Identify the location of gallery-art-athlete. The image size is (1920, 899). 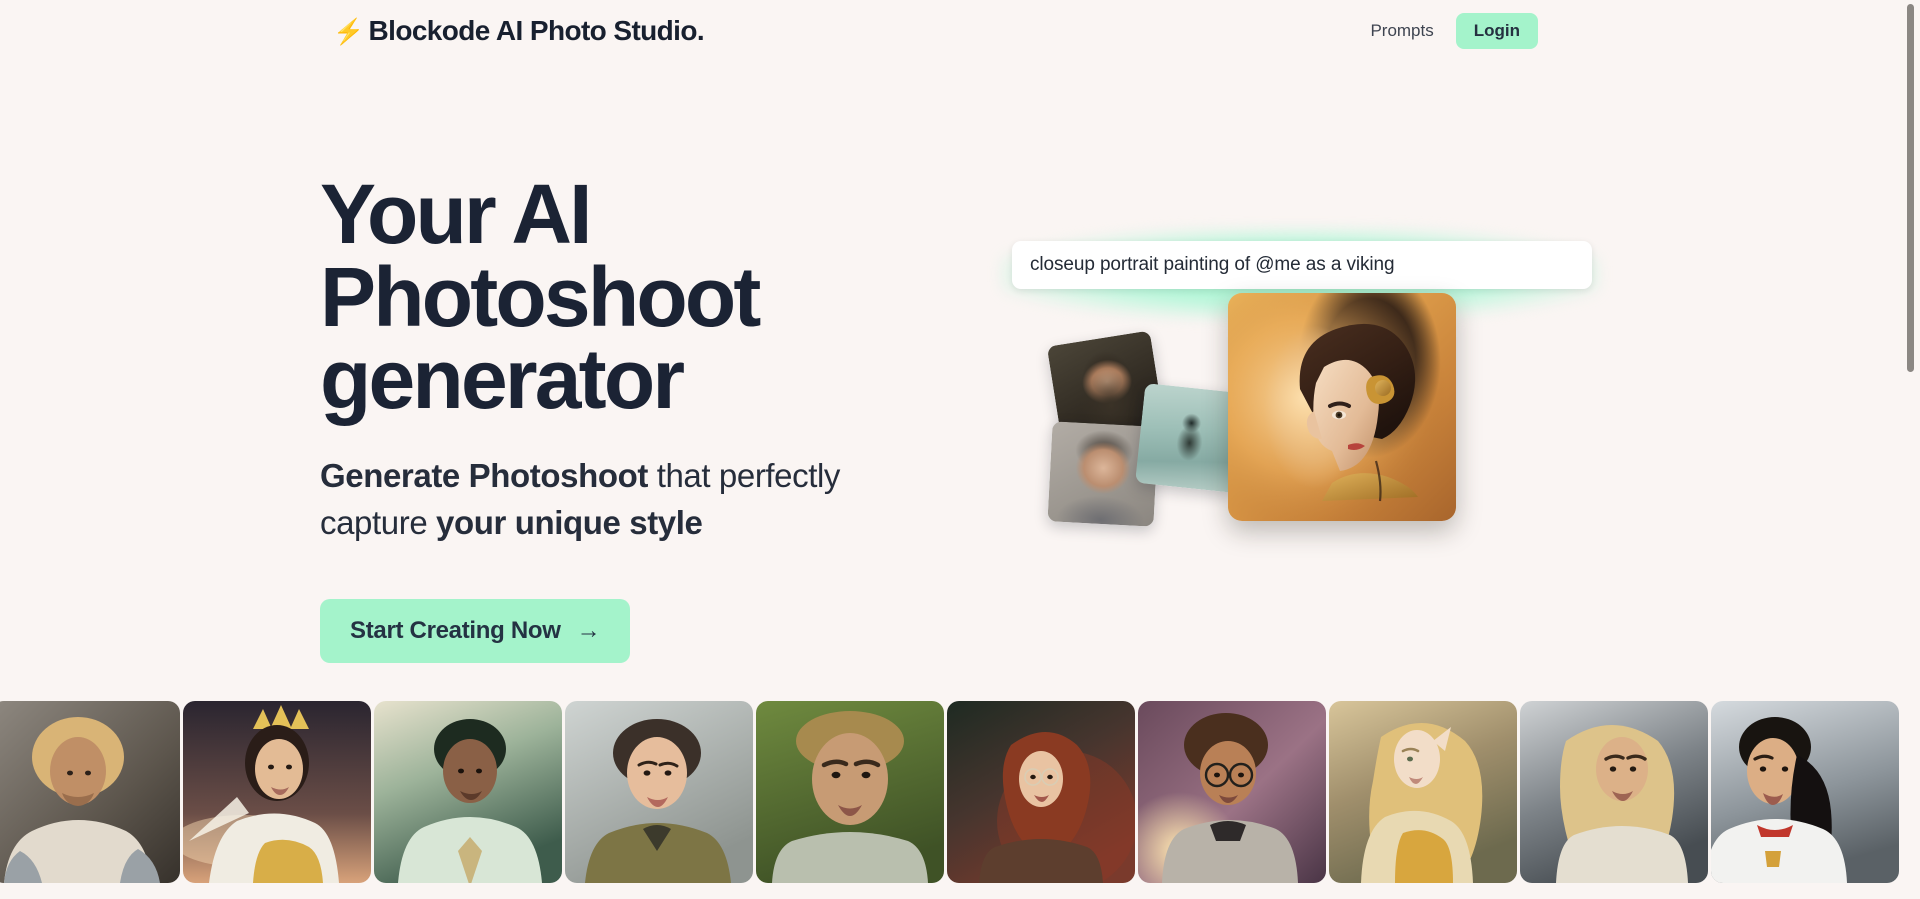
(1805, 792).